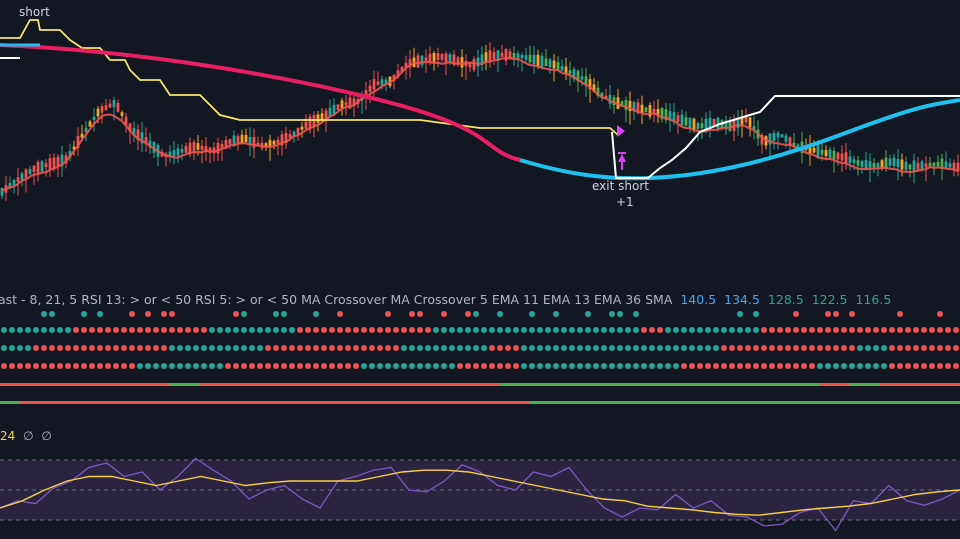 This screenshot has width=960, height=539. I want to click on signal-markers, so click(621, 147).